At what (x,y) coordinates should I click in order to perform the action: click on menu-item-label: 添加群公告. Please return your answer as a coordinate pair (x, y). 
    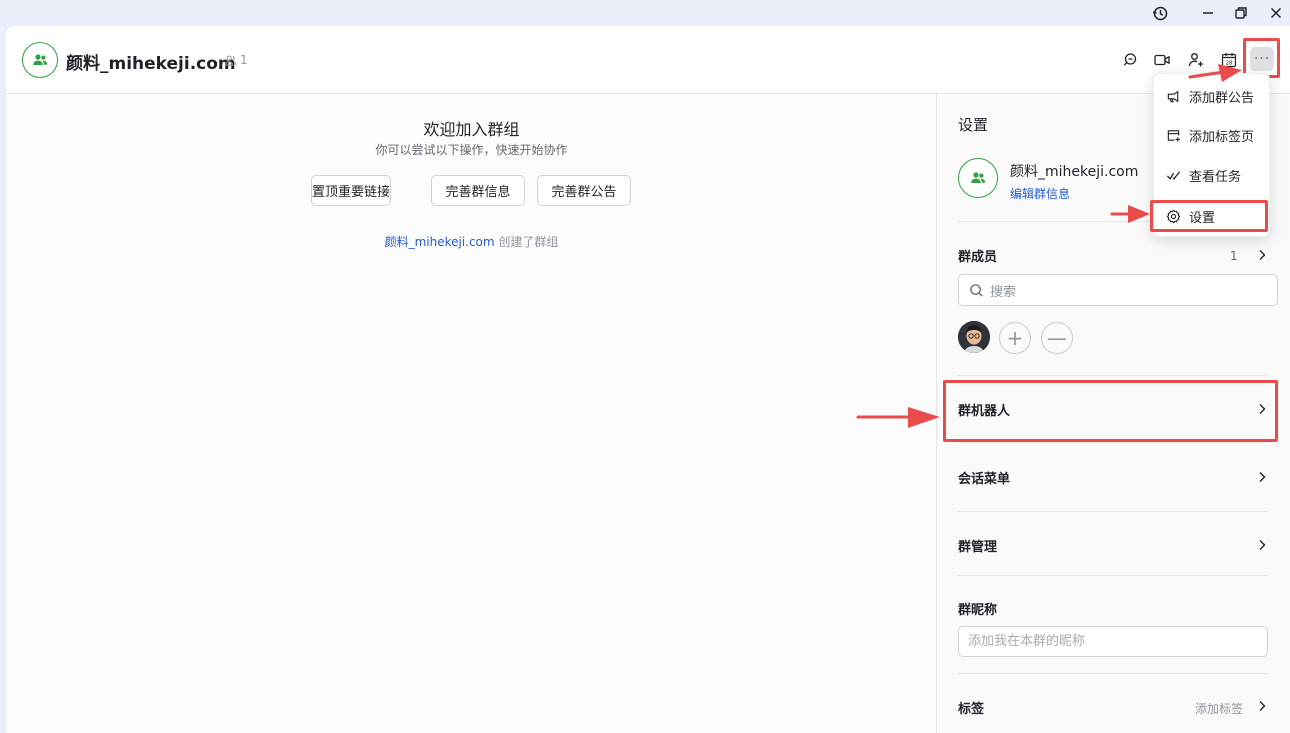
    Looking at the image, I should click on (1222, 98).